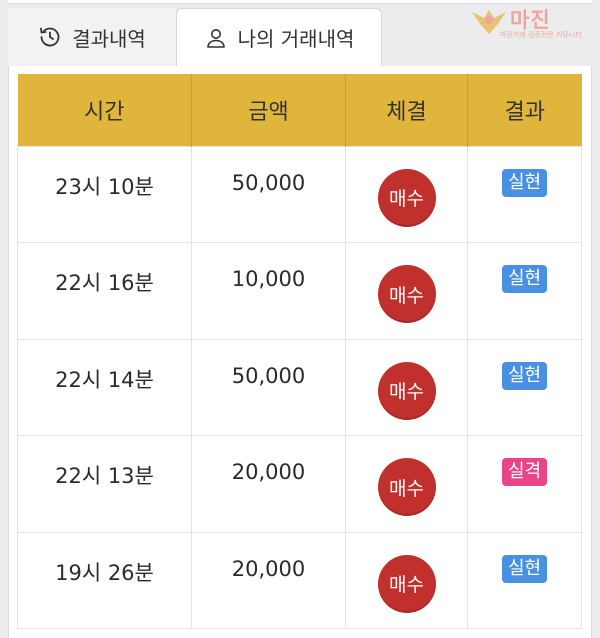  What do you see at coordinates (524, 110) in the screenshot?
I see `header-result: 결과` at bounding box center [524, 110].